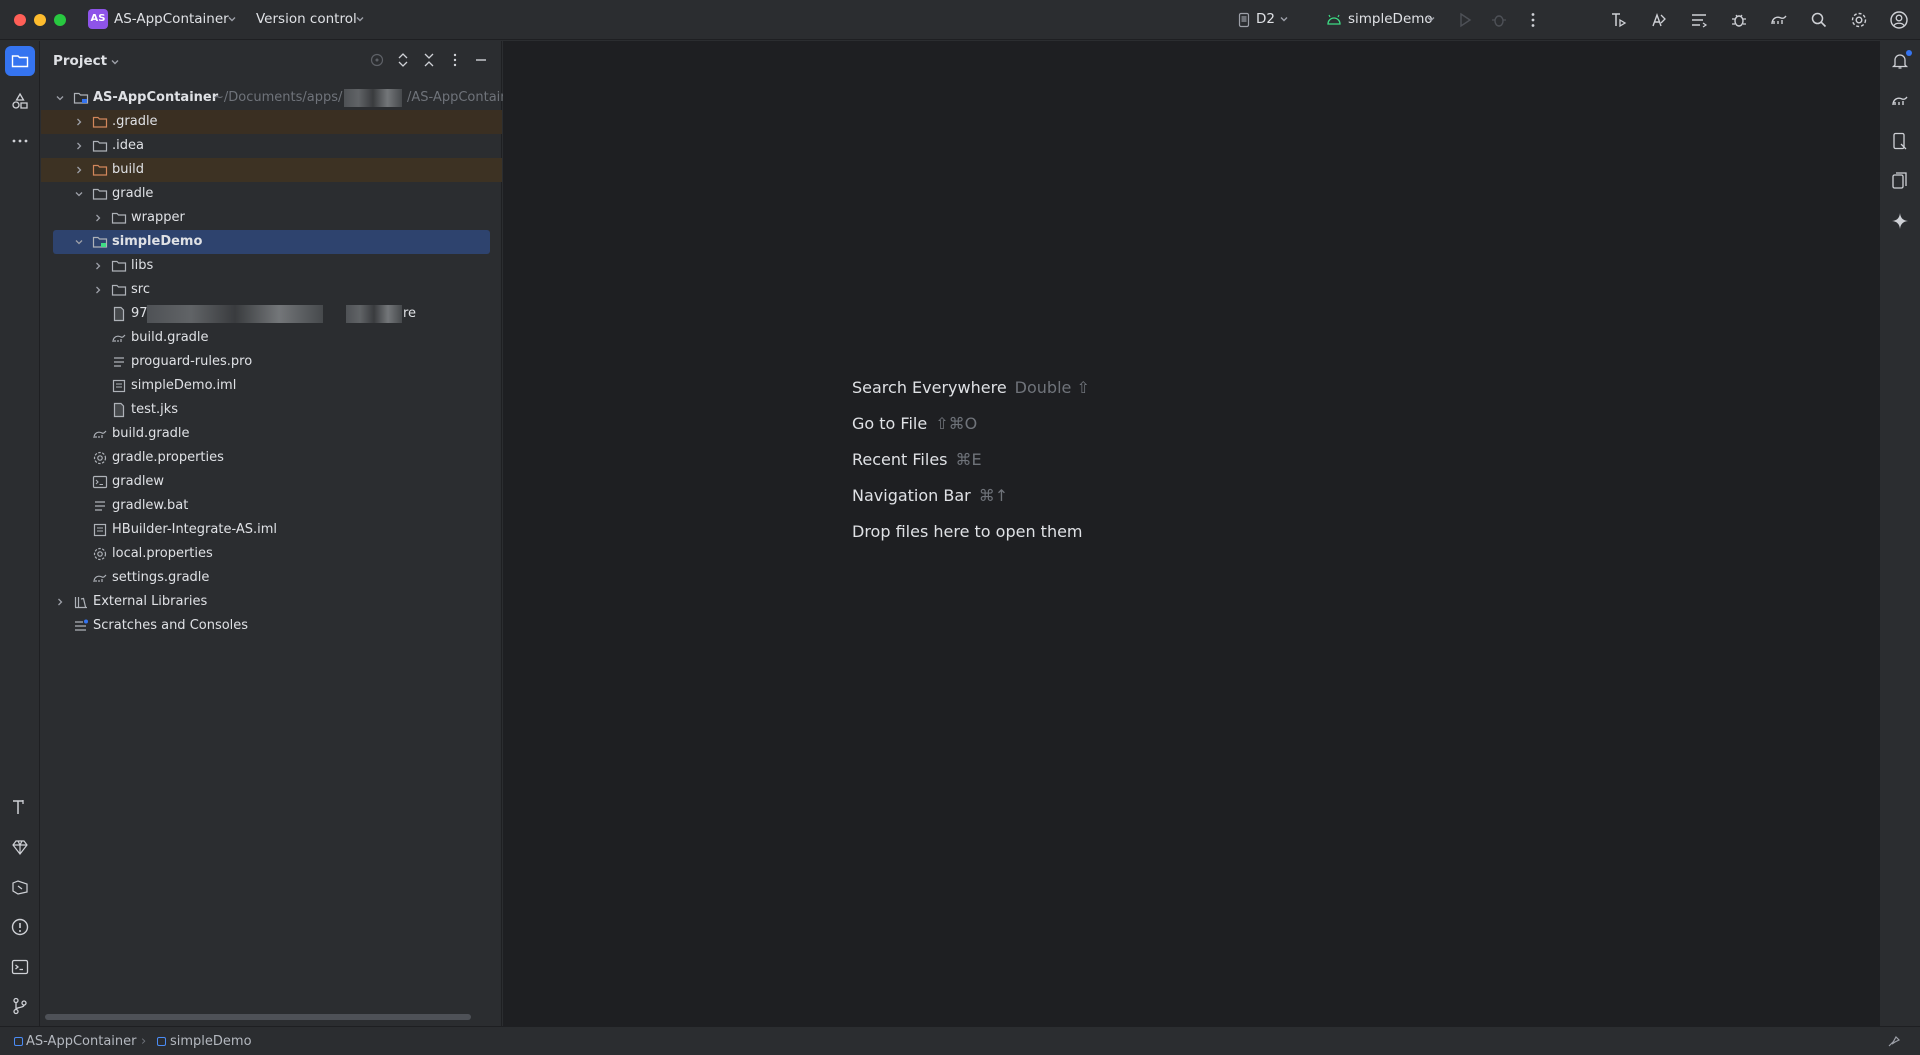 The height and width of the screenshot is (1055, 1920). What do you see at coordinates (139, 313) in the screenshot?
I see `tree-label: 97` at bounding box center [139, 313].